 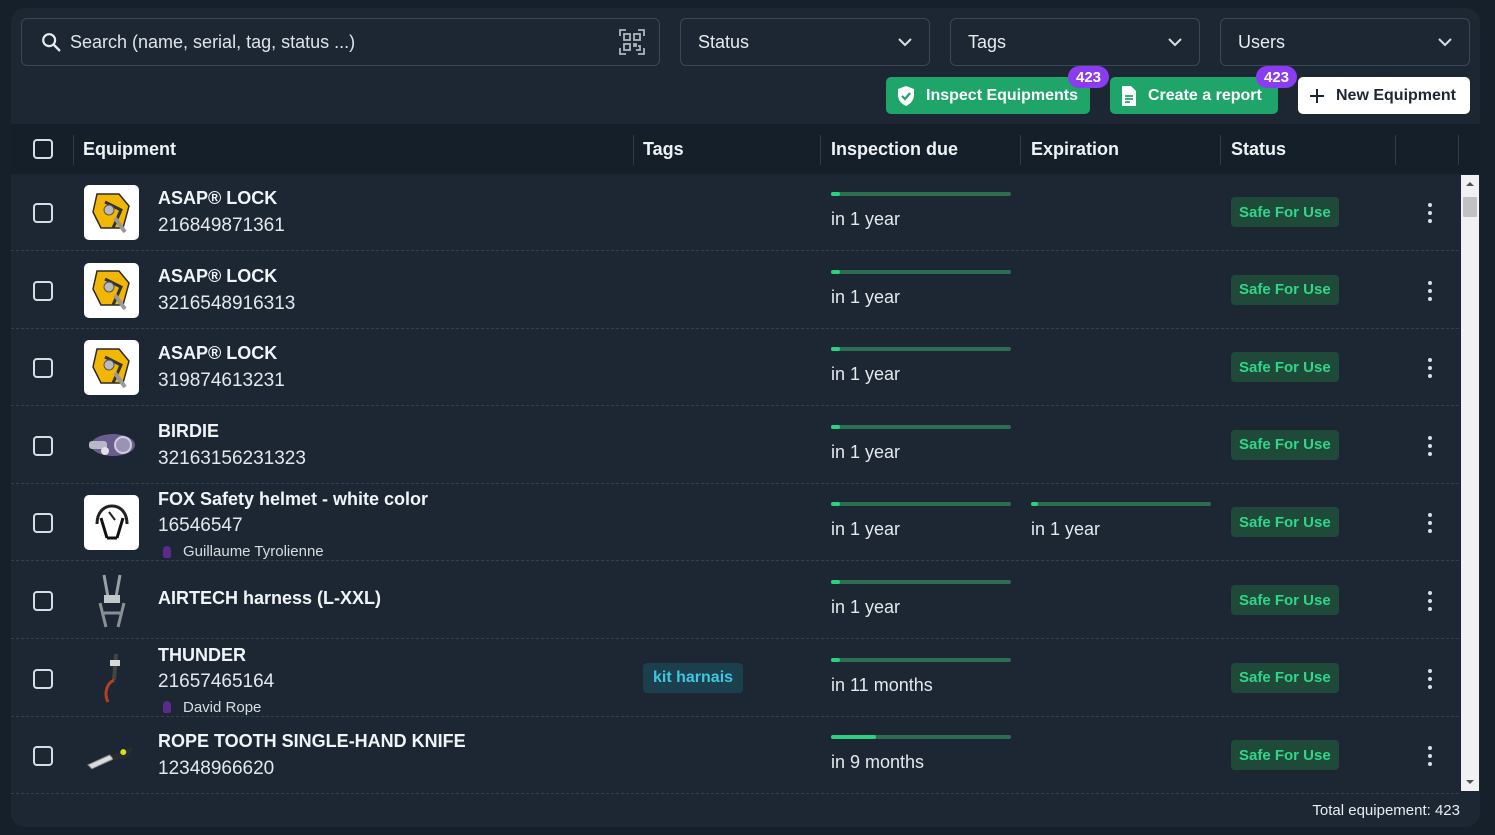 I want to click on scroll-down-arrow-icon, so click(x=1470, y=782).